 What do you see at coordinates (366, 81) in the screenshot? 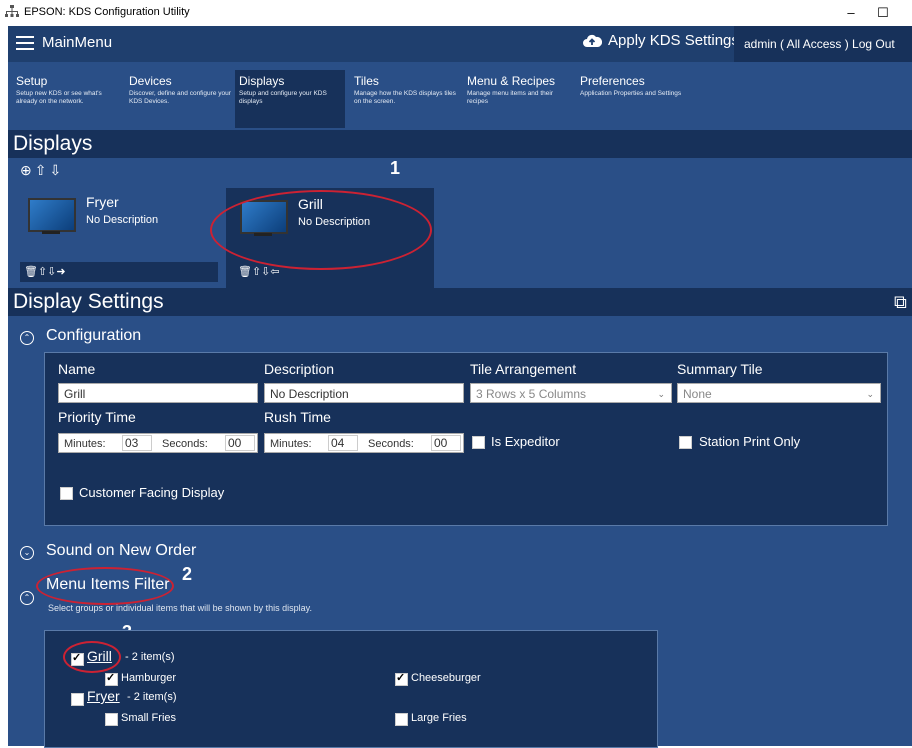
I see `nav-title: Tiles` at bounding box center [366, 81].